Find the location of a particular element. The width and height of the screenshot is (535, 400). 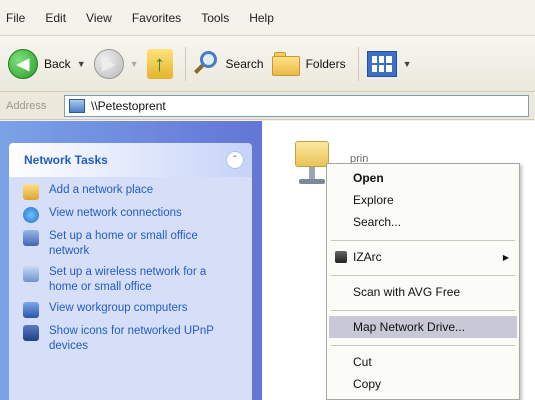

network-connections-icon is located at coordinates (31, 215).